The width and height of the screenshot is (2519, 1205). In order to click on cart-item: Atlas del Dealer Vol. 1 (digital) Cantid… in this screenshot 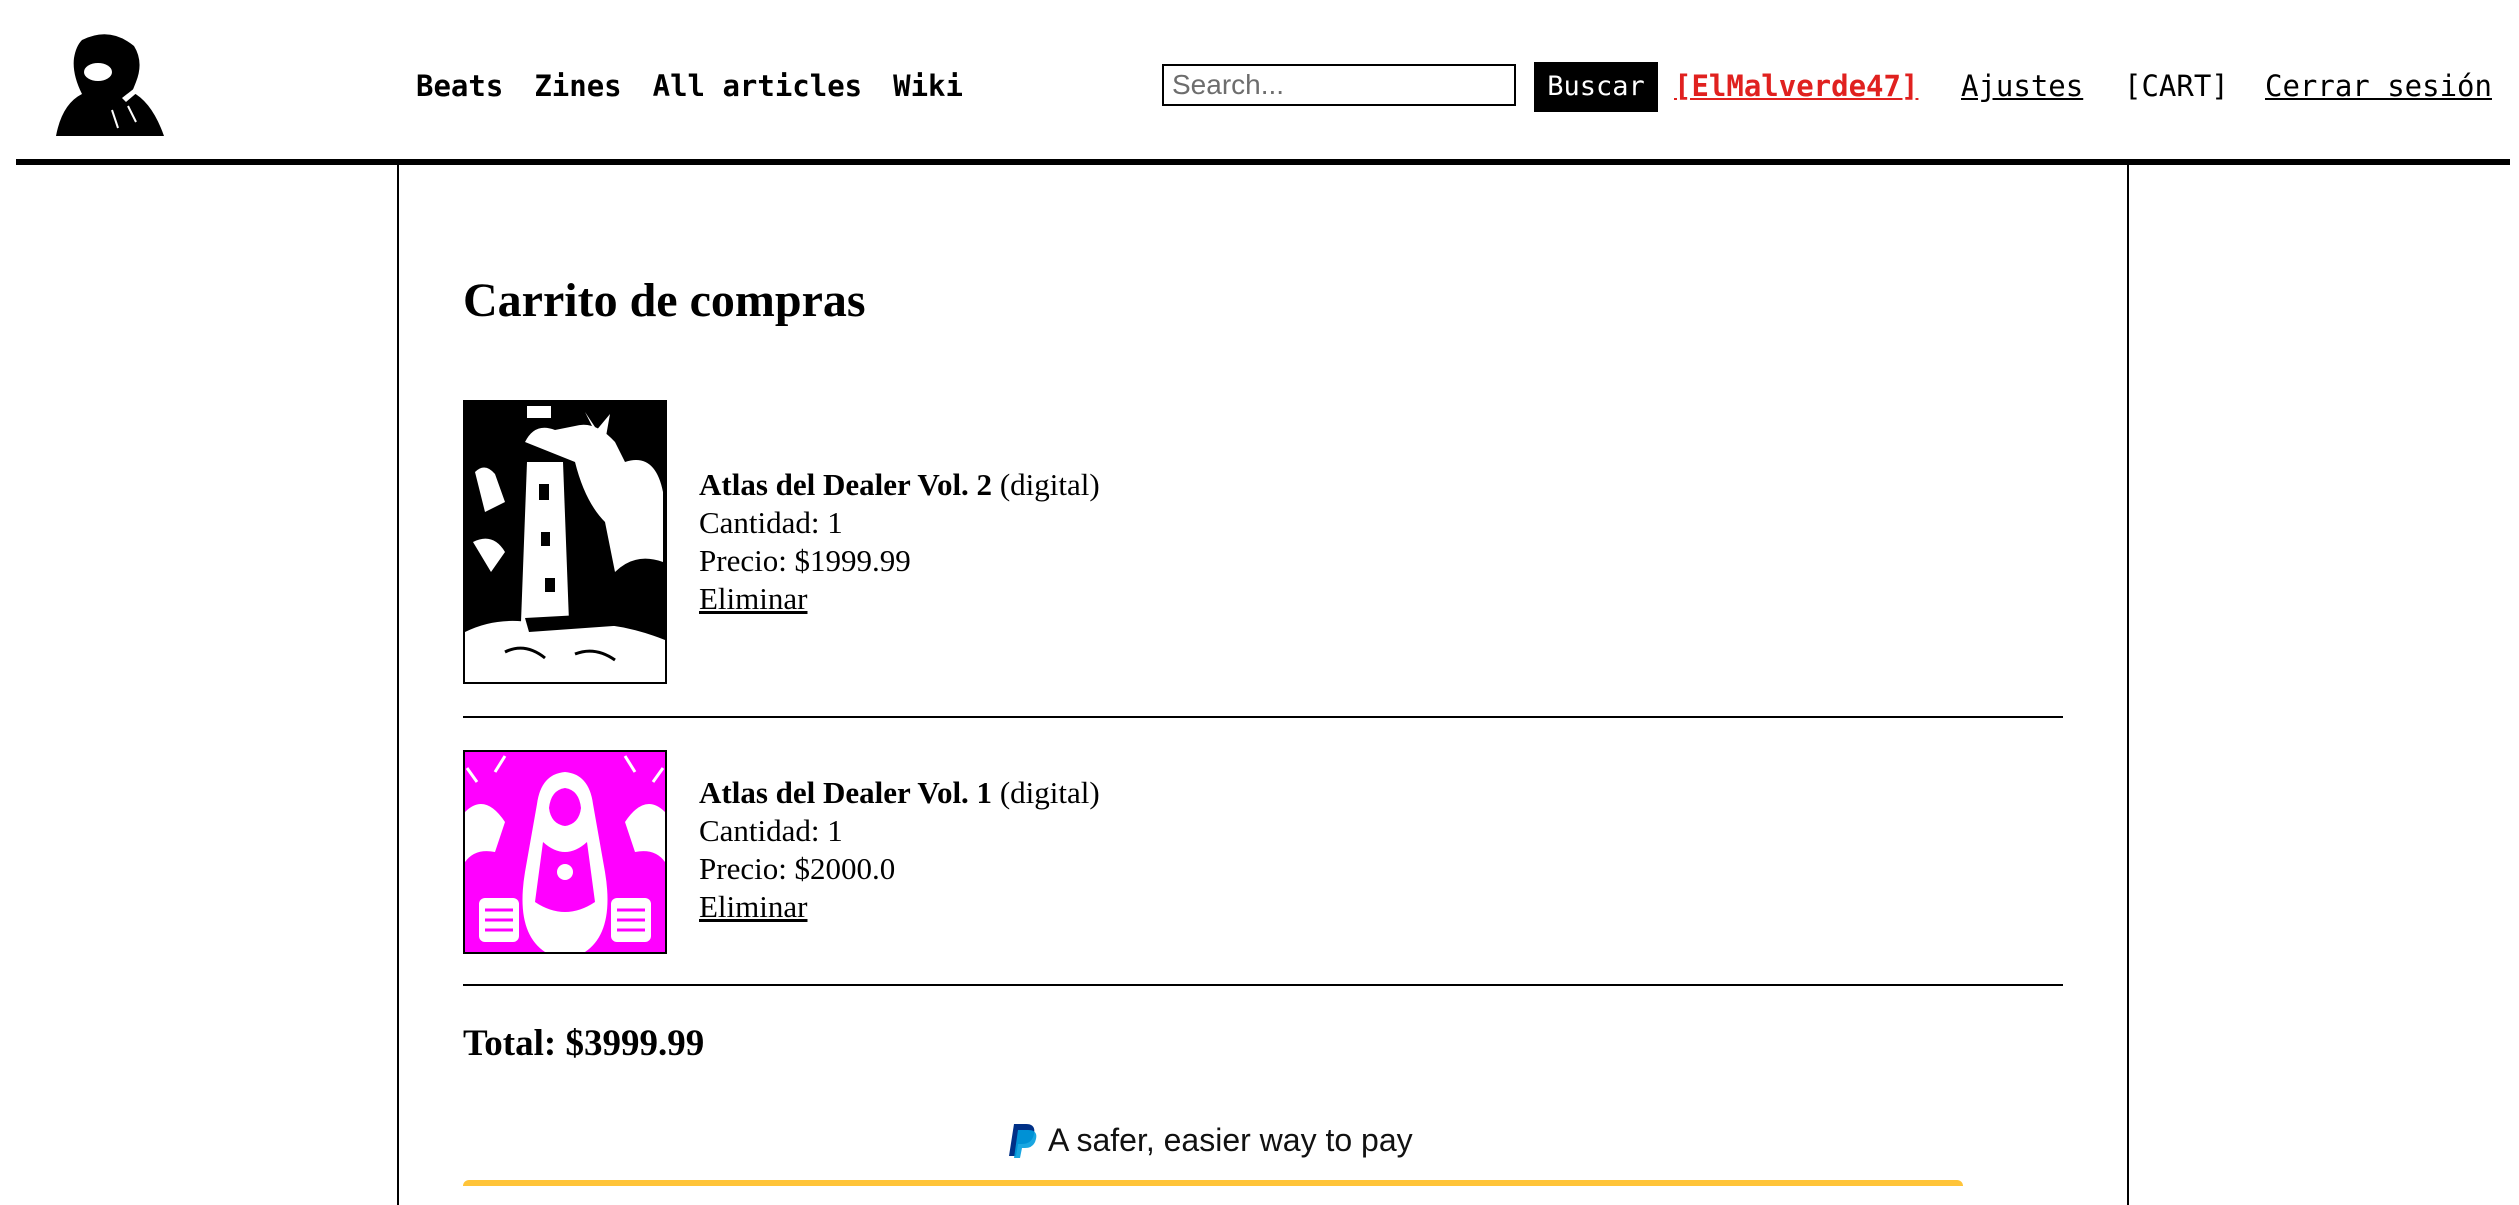, I will do `click(1263, 868)`.